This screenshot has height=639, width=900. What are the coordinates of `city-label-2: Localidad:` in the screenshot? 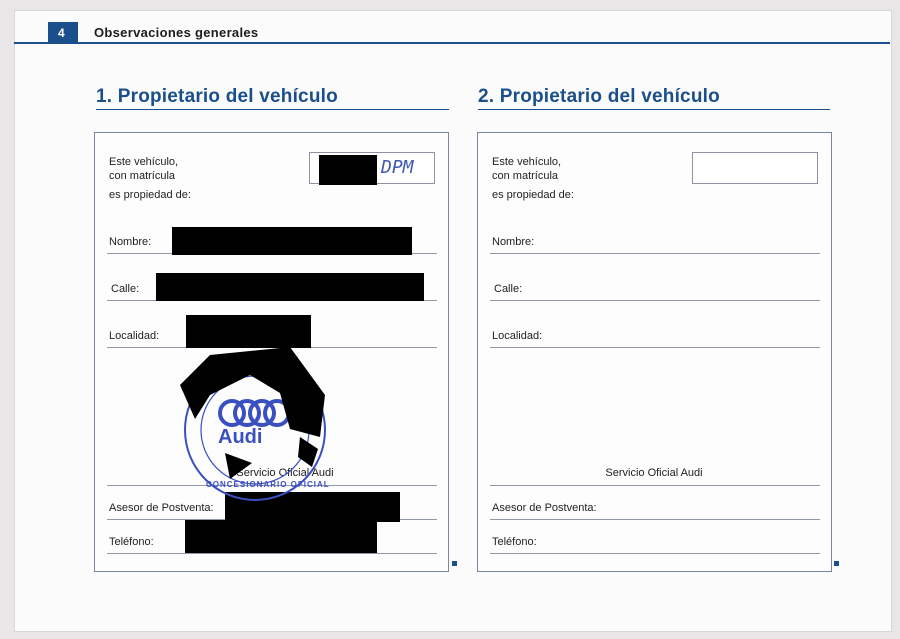 It's located at (517, 336).